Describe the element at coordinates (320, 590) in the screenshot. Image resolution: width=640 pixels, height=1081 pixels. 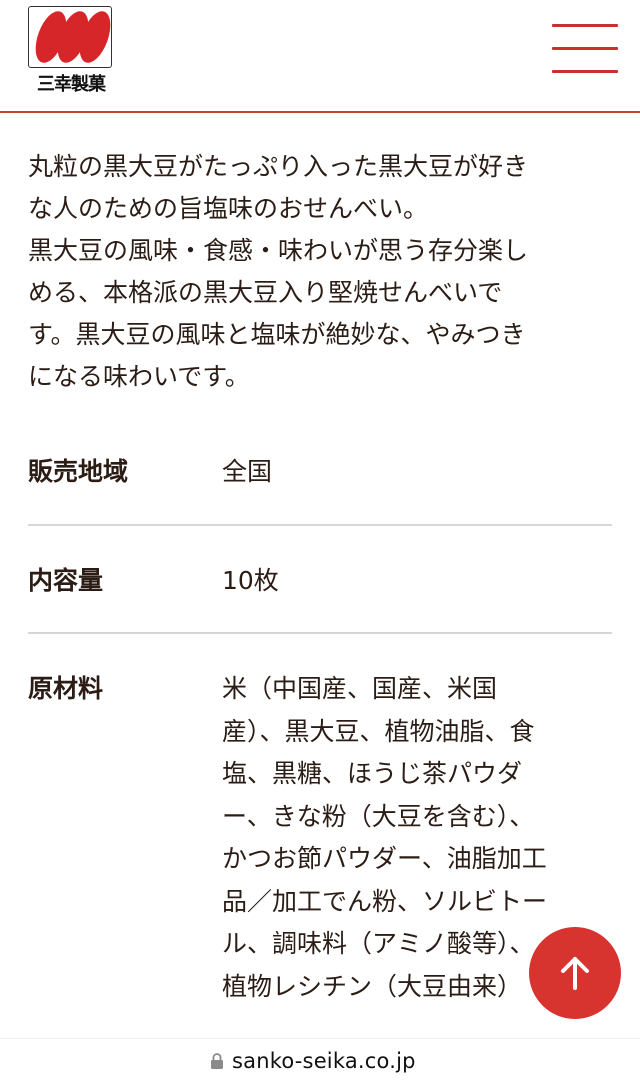
I see `spec-row-quantity: 内容量 10枚` at that location.